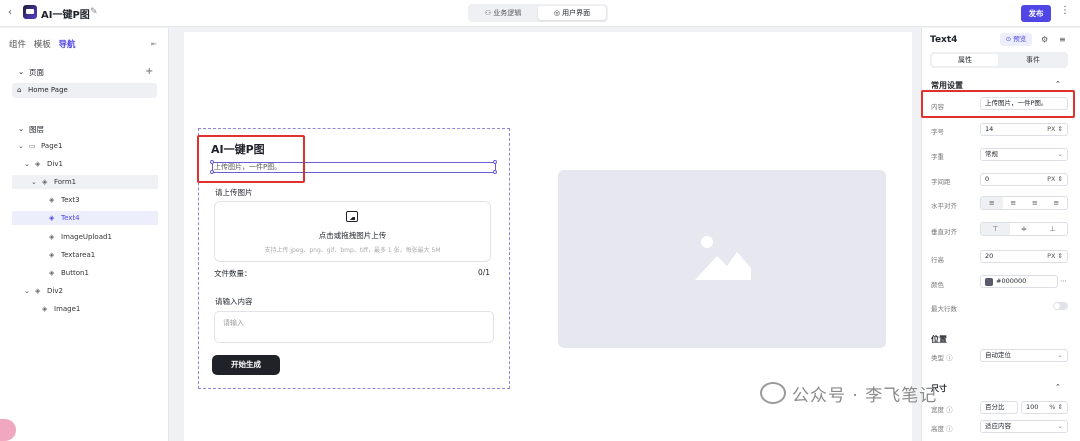  Describe the element at coordinates (865, 396) in the screenshot. I see `watermark-text: 公众号 · 李飞笔记` at that location.